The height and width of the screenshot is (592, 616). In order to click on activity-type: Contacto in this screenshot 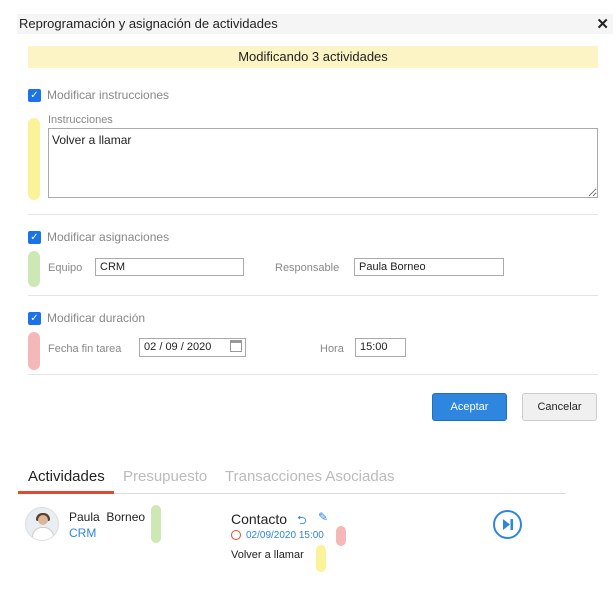, I will do `click(259, 519)`.